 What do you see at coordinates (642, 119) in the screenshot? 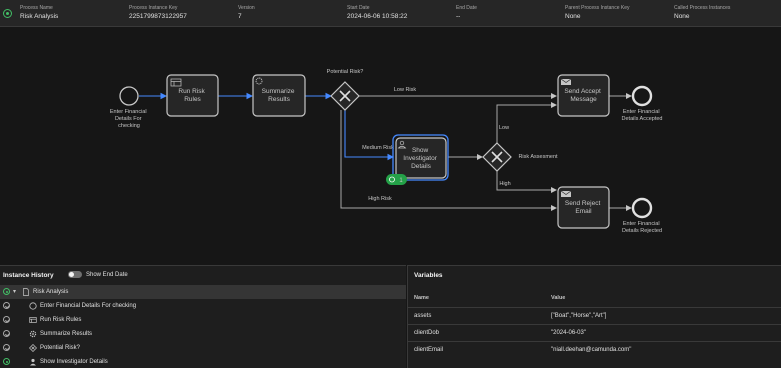
I see `end-label-line: Details Accepted` at bounding box center [642, 119].